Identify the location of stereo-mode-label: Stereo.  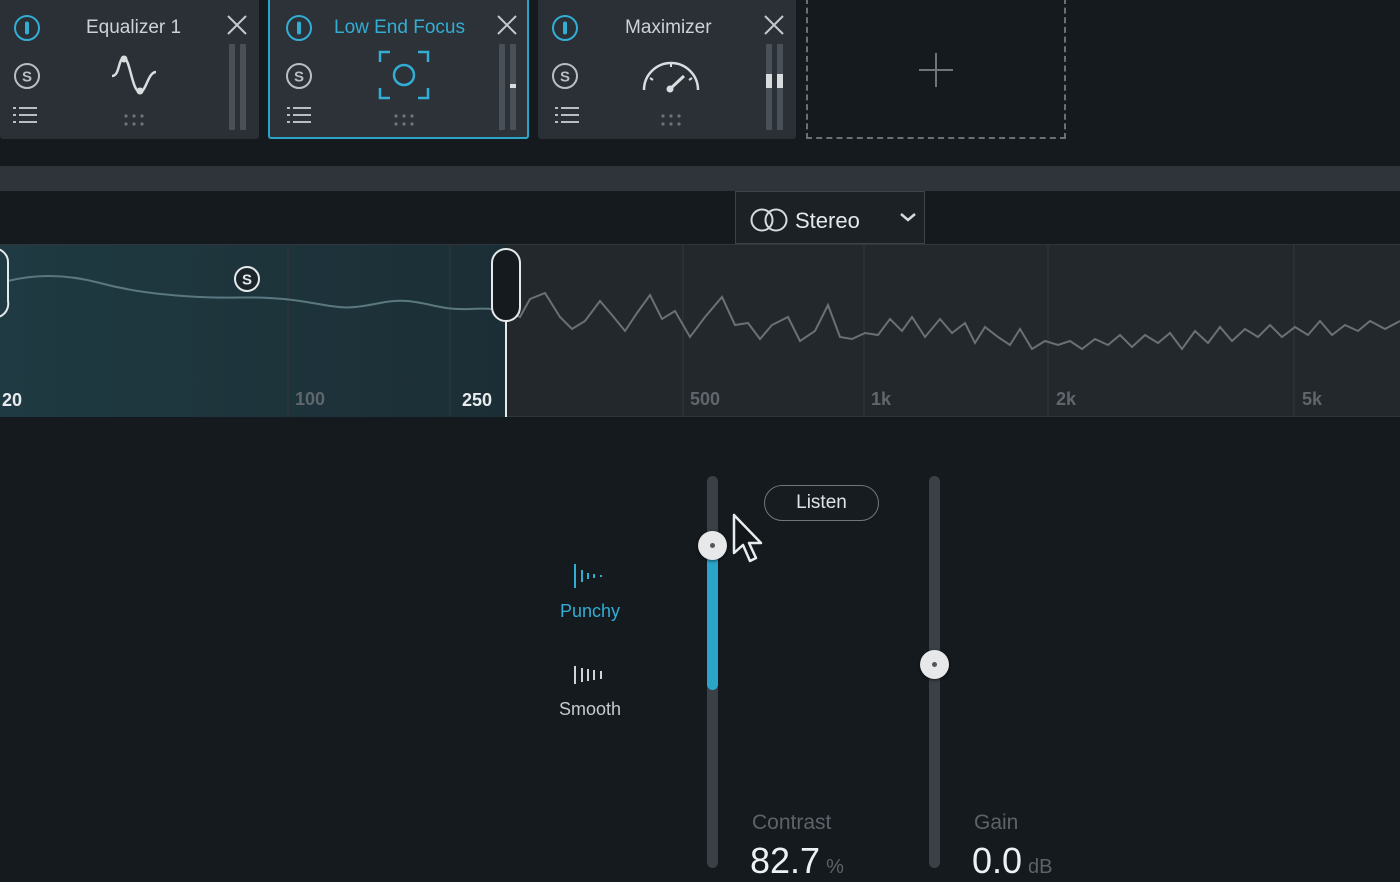
(827, 220).